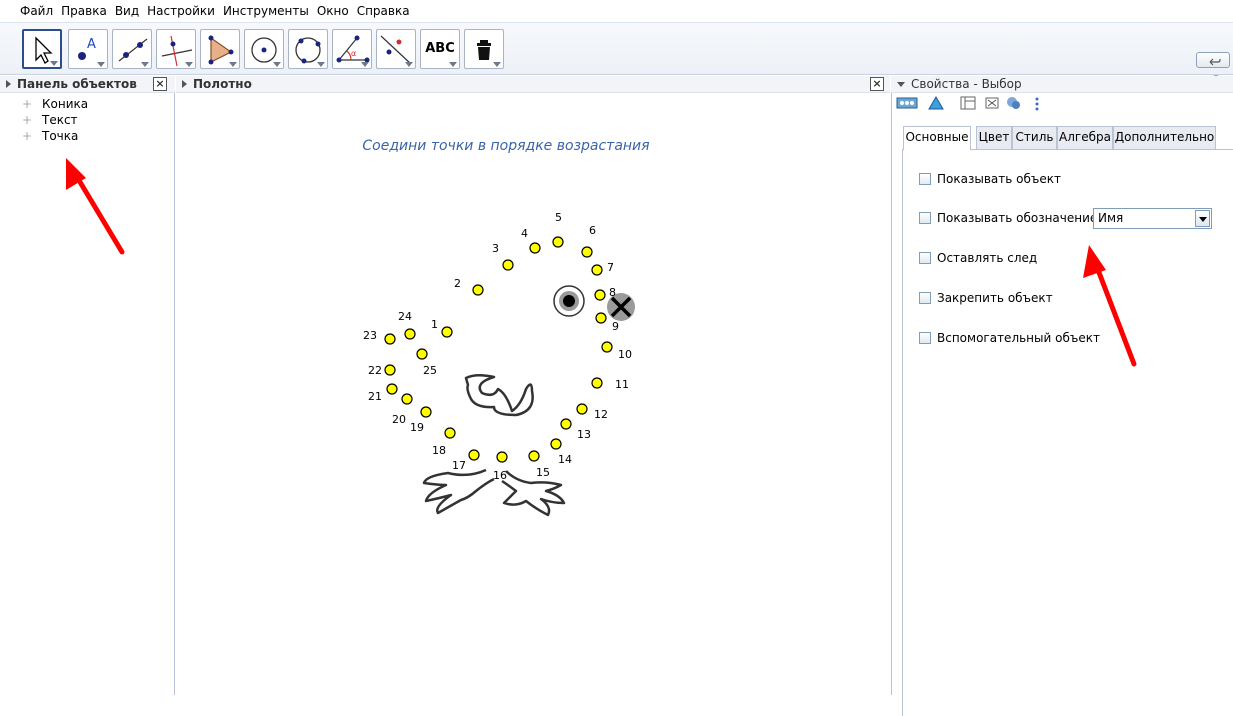  What do you see at coordinates (91, 44) in the screenshot?
I see `svg-text: A` at bounding box center [91, 44].